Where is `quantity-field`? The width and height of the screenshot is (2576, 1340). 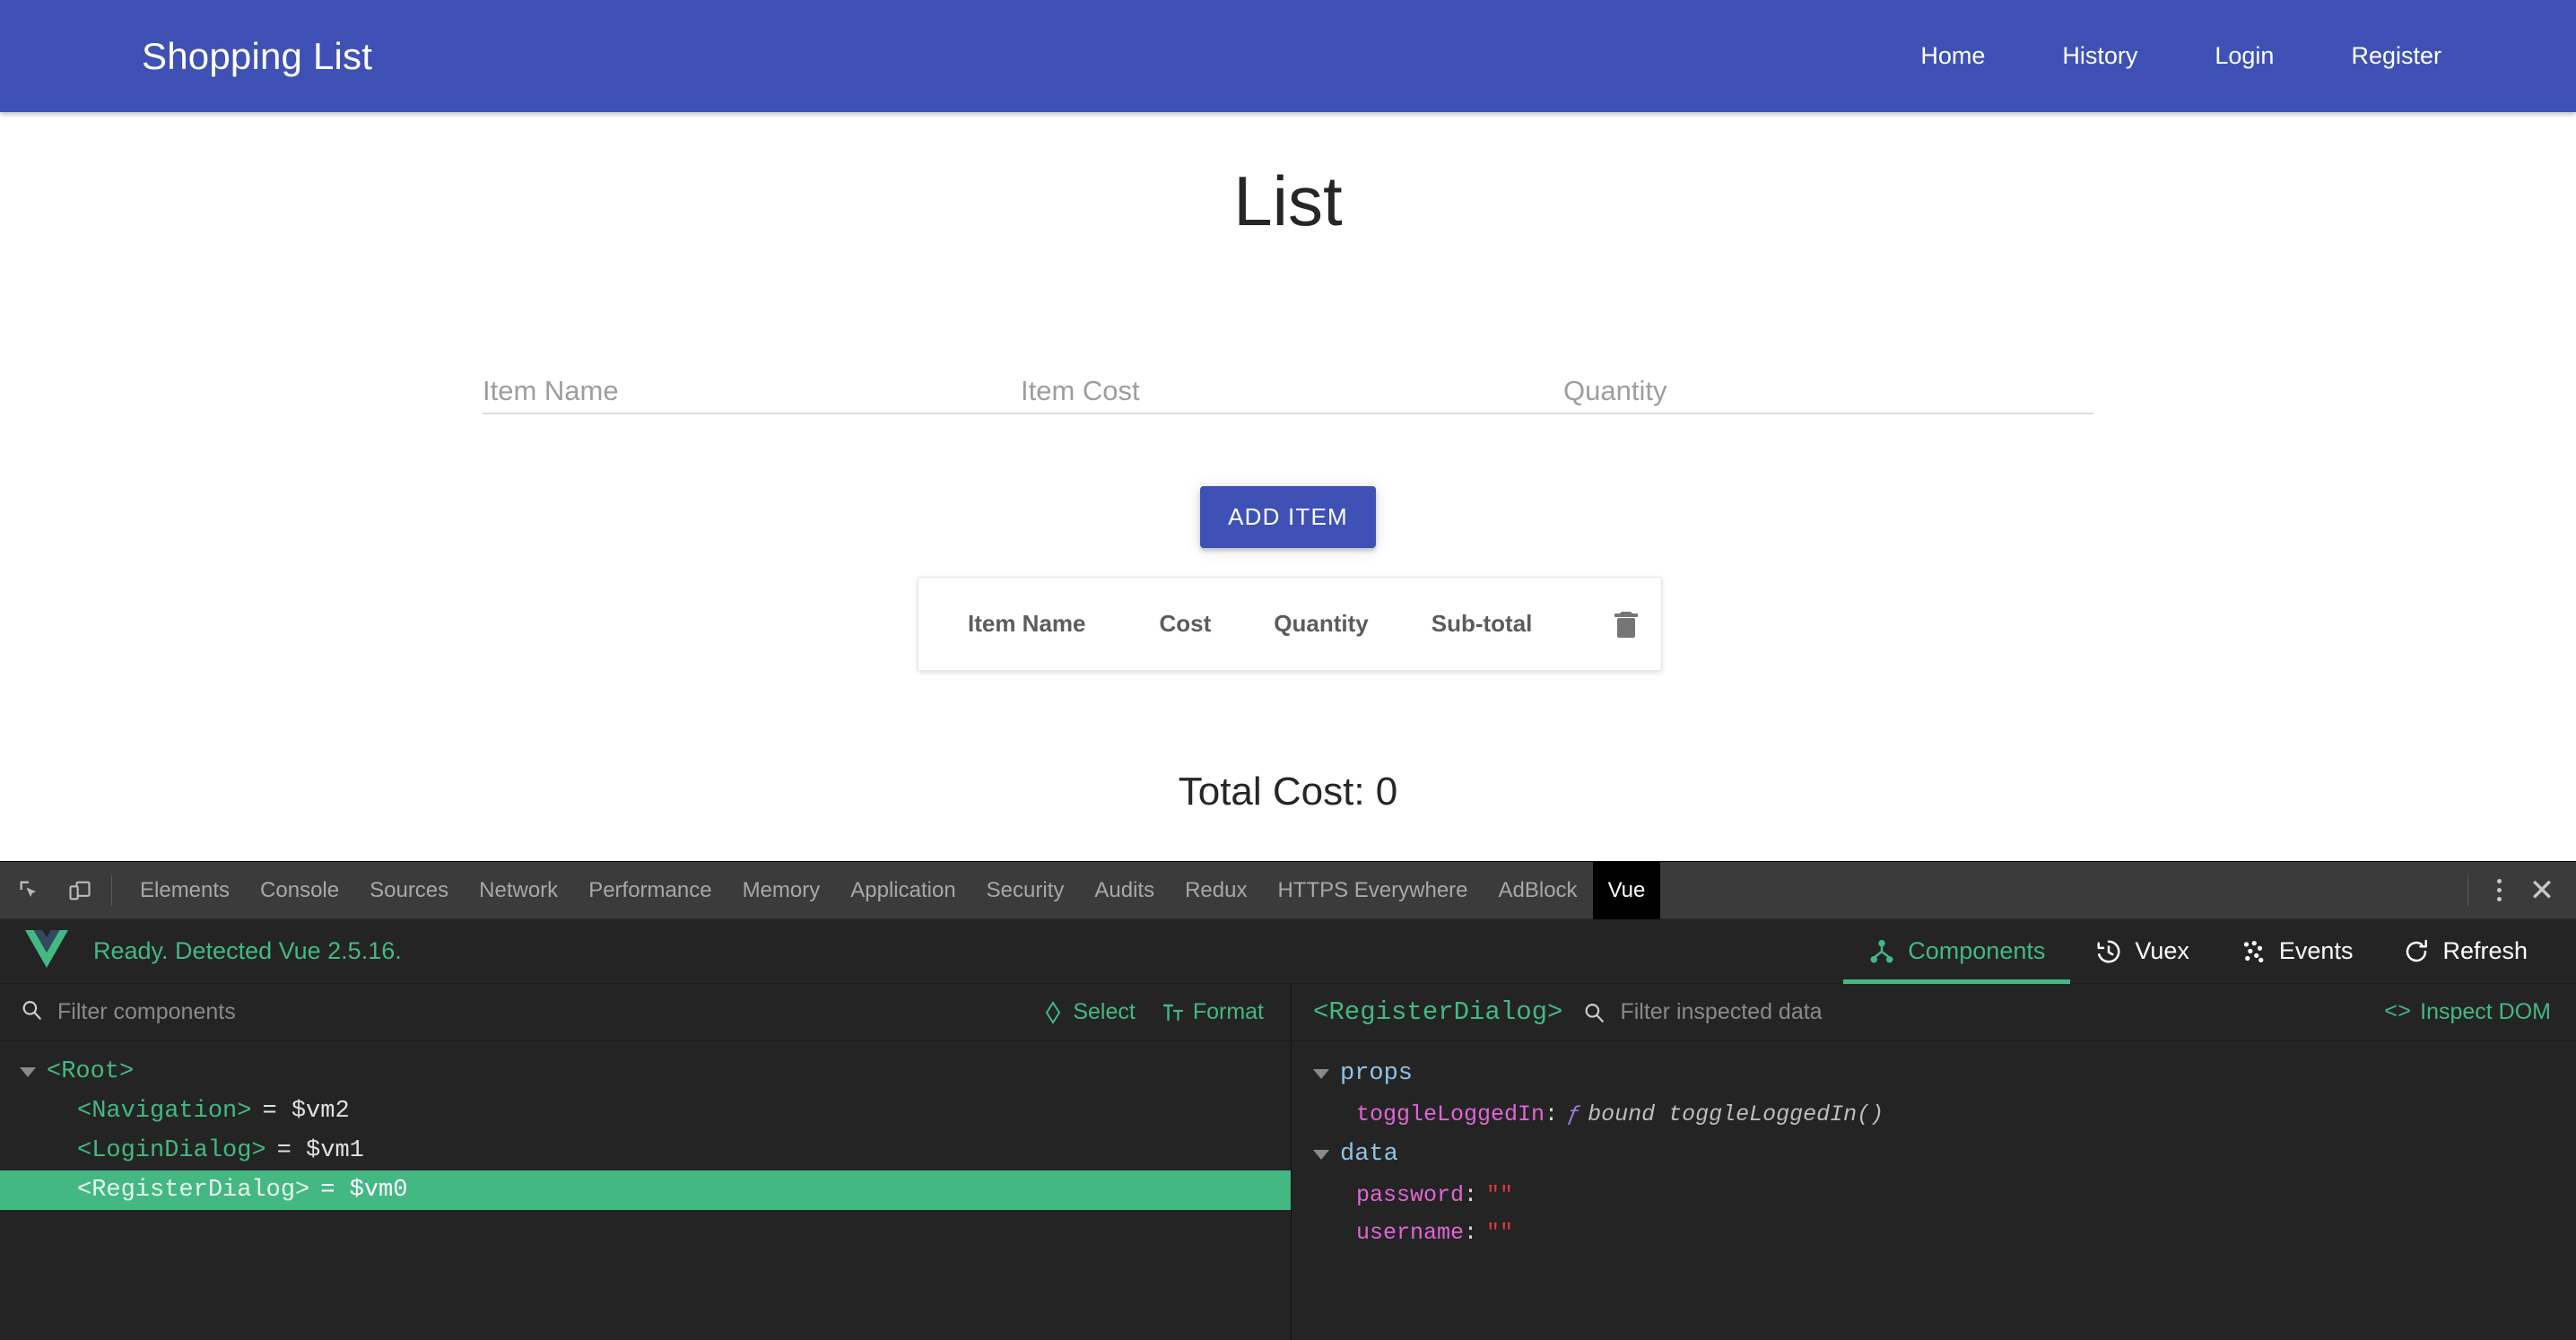
quantity-field is located at coordinates (1828, 387).